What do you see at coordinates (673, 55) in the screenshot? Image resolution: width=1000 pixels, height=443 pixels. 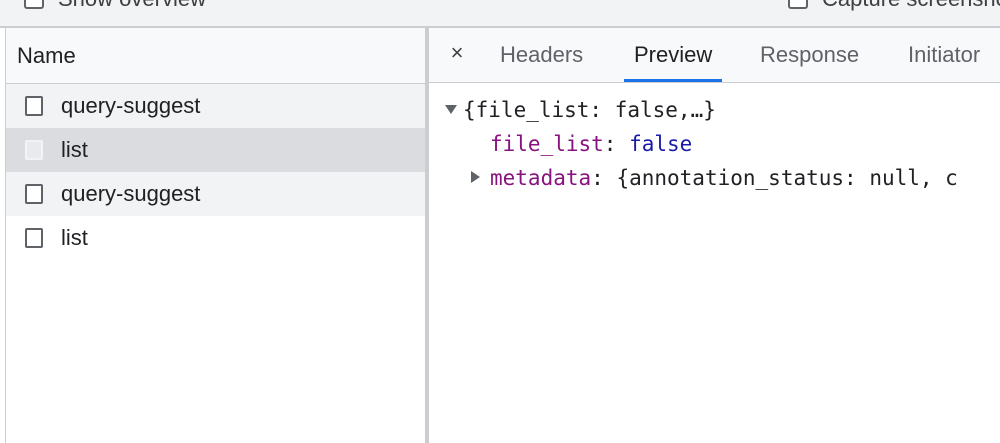 I see `tab-preview: Preview` at bounding box center [673, 55].